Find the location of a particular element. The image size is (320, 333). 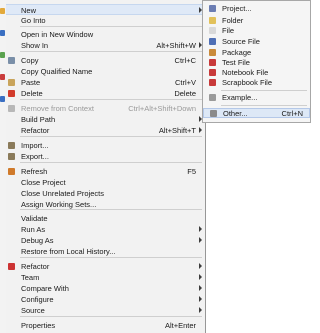

menu-item-close-unrelated-projects: Close Unrelated Projects is located at coordinates (105, 193).